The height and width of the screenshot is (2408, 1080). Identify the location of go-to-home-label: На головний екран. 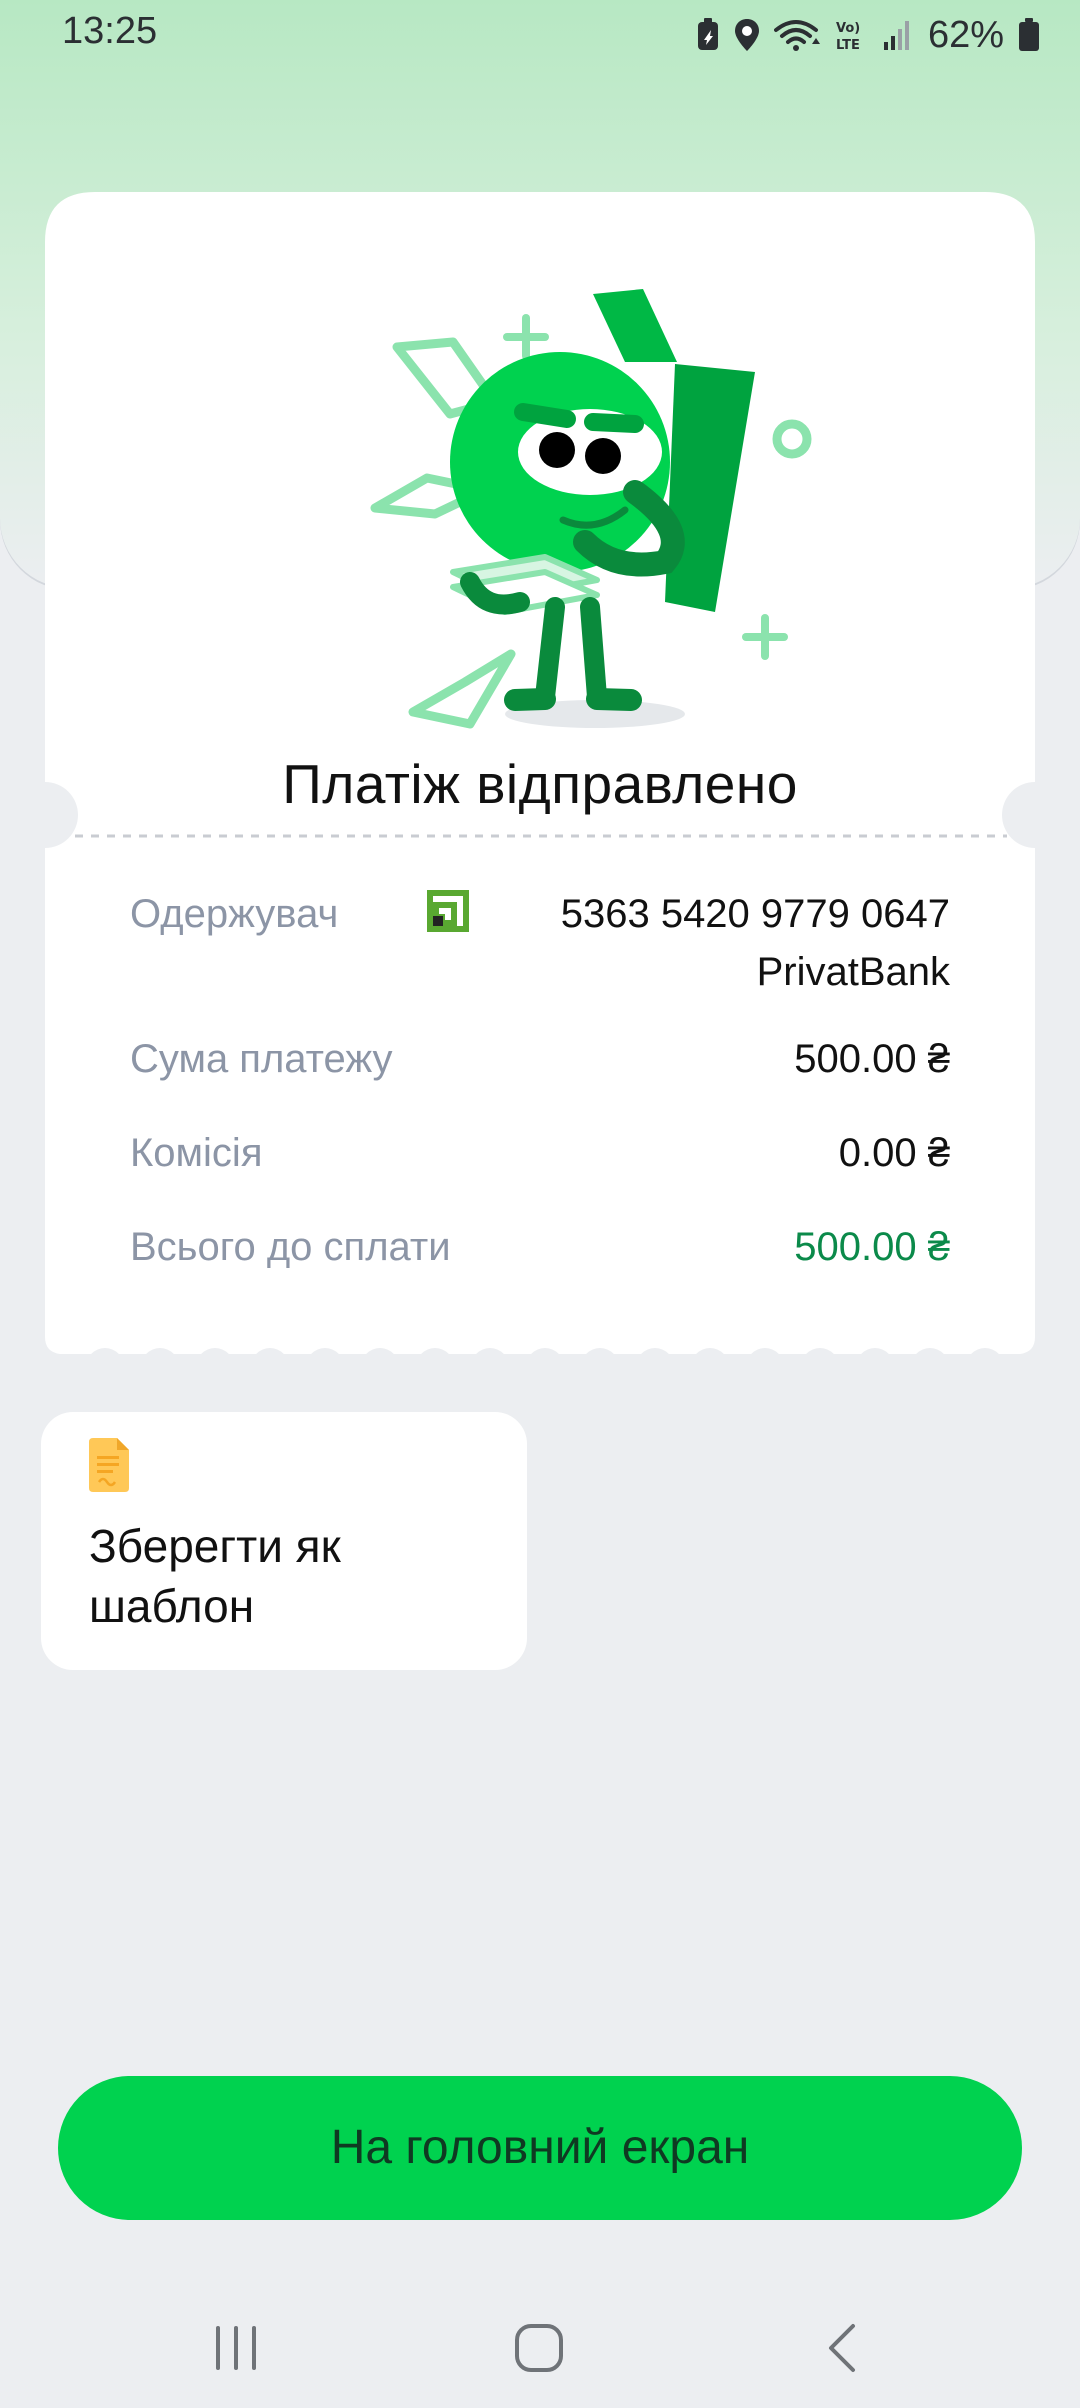
(540, 2147).